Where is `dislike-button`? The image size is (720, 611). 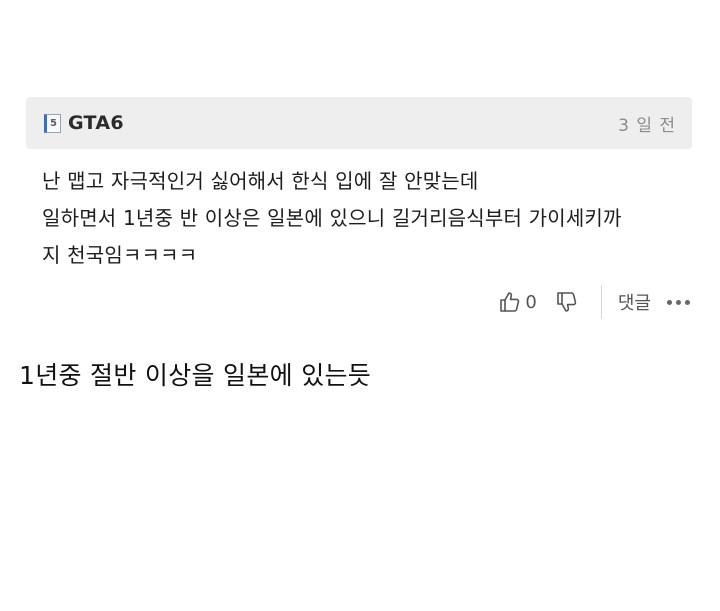
dislike-button is located at coordinates (567, 302).